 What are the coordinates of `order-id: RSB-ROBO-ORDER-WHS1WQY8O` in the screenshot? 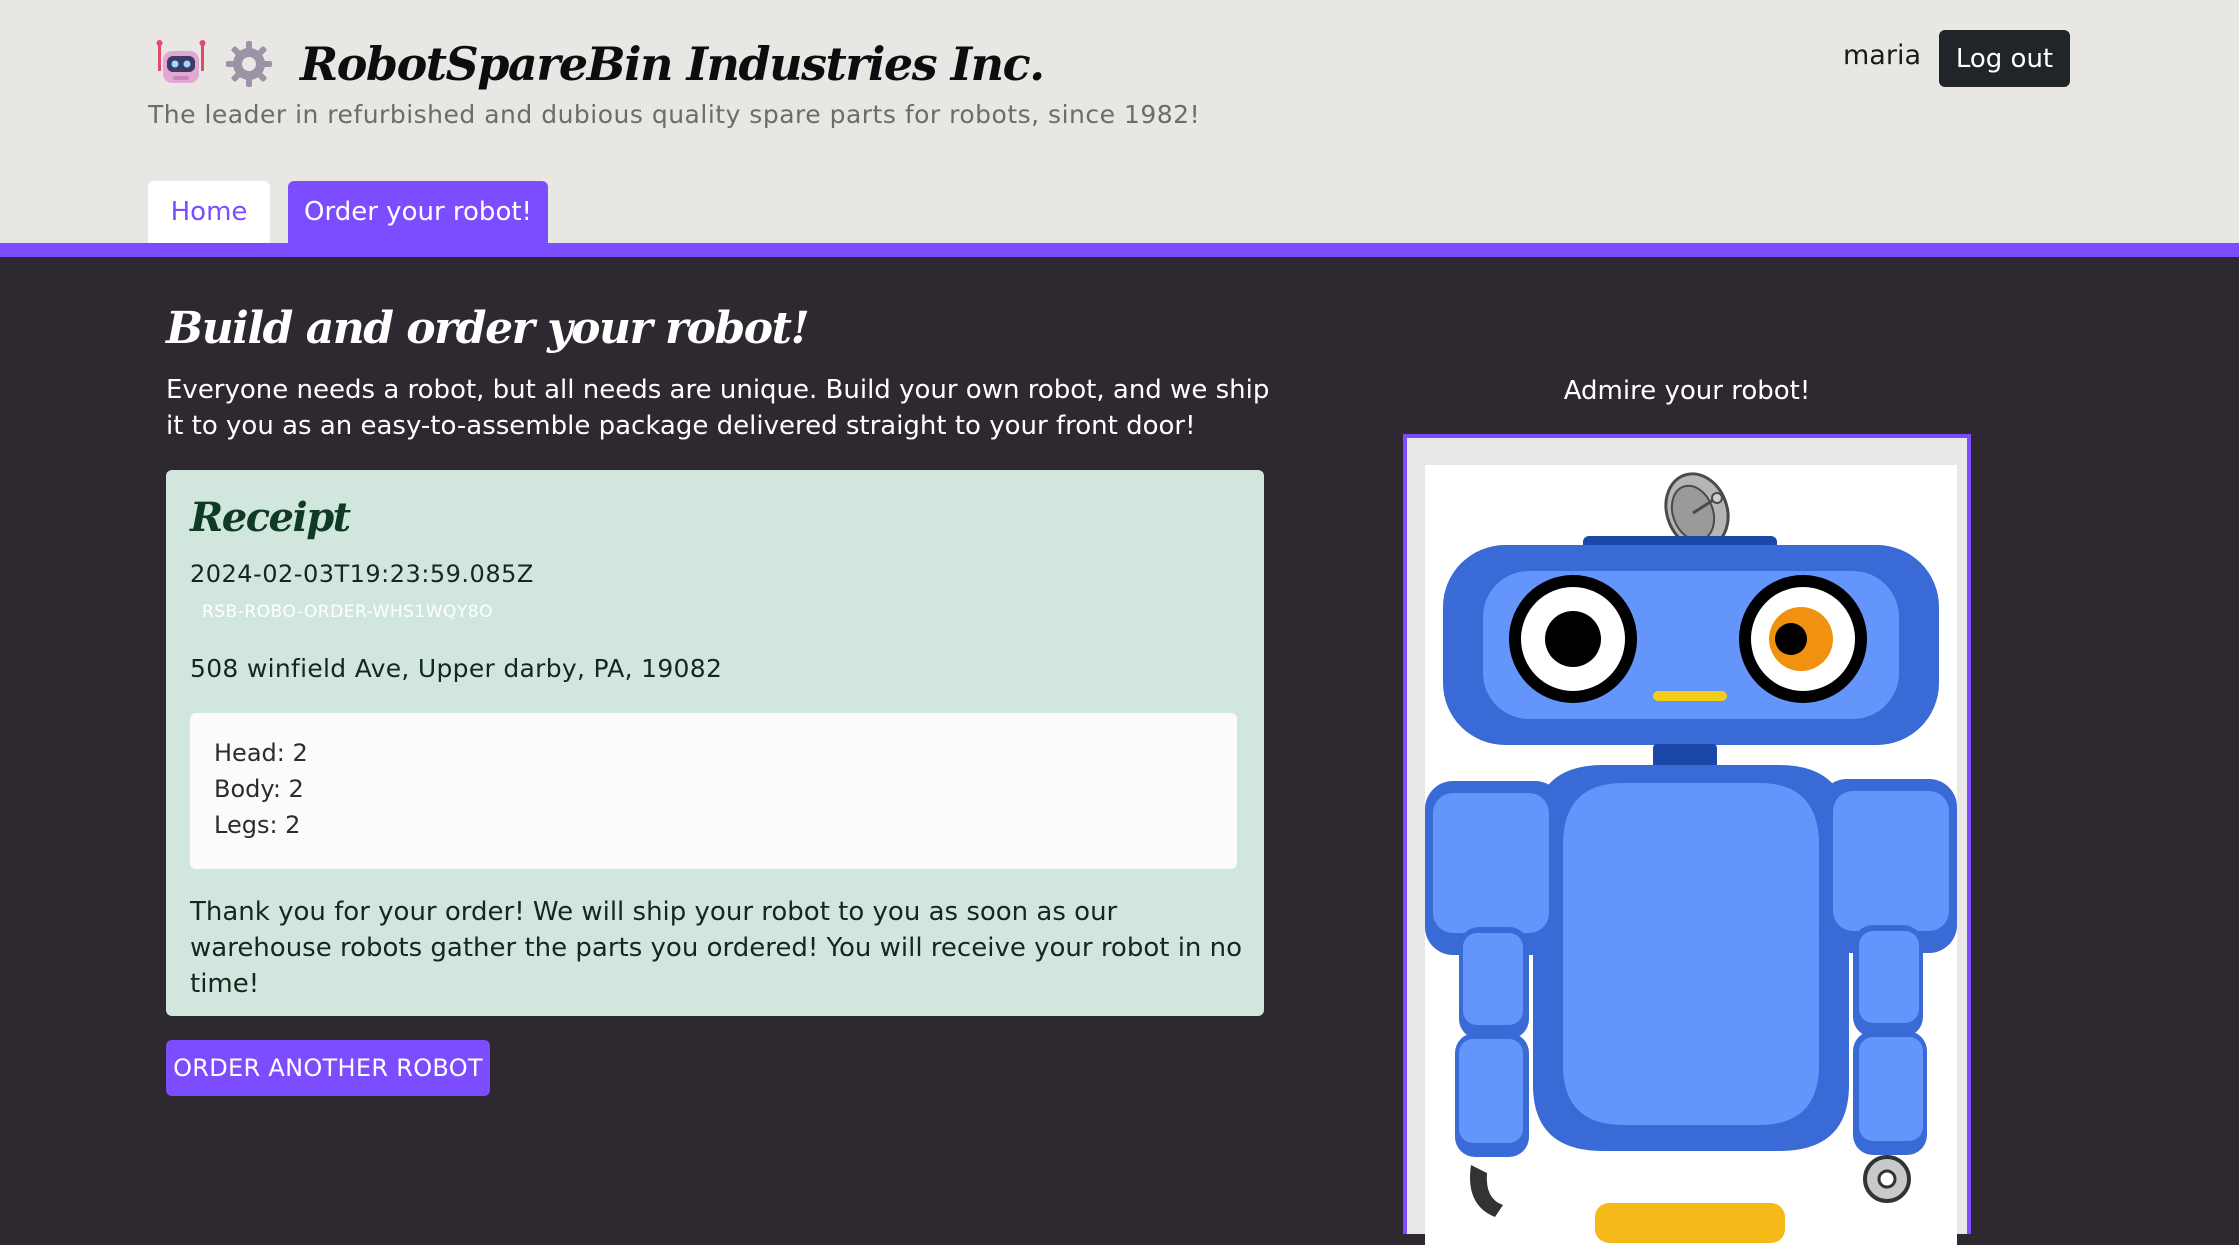 It's located at (347, 612).